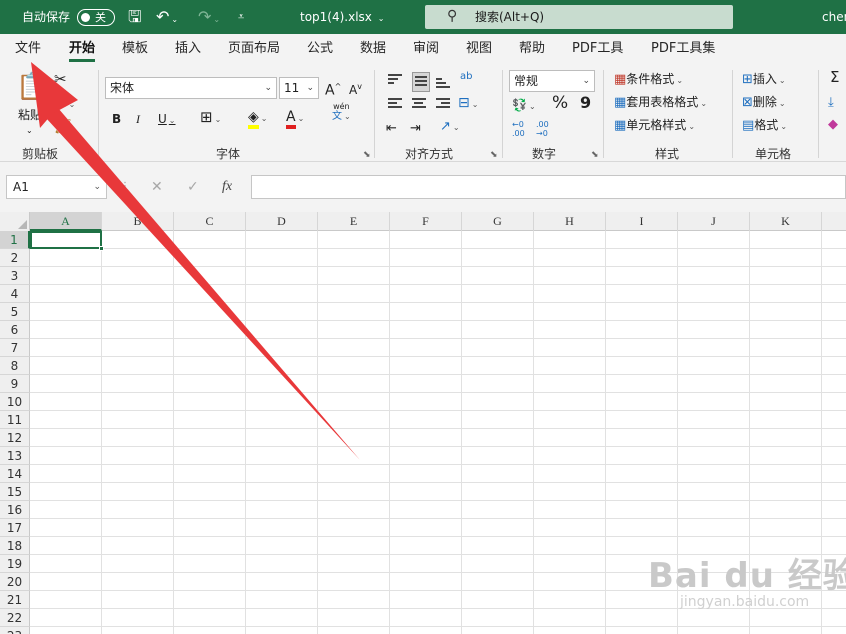  Describe the element at coordinates (355, 88) in the screenshot. I see `shrink-font-icon: Av` at that location.